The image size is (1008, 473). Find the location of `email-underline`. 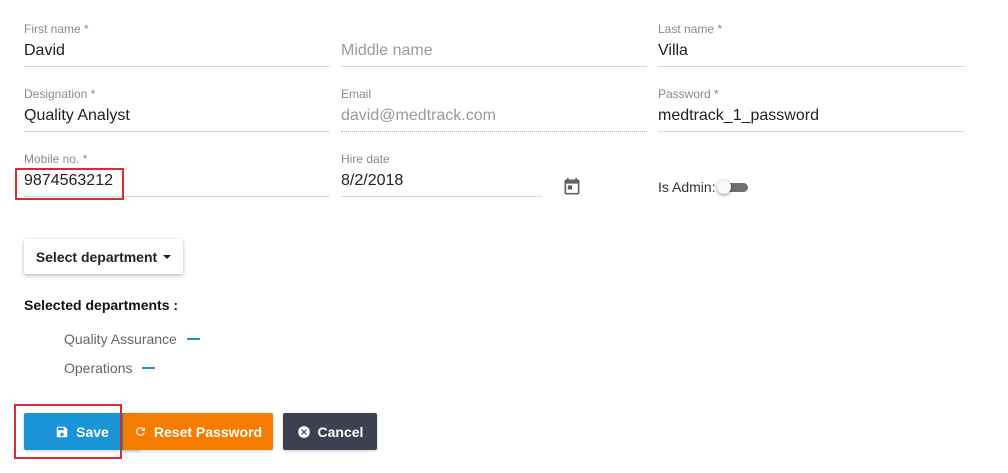

email-underline is located at coordinates (494, 131).